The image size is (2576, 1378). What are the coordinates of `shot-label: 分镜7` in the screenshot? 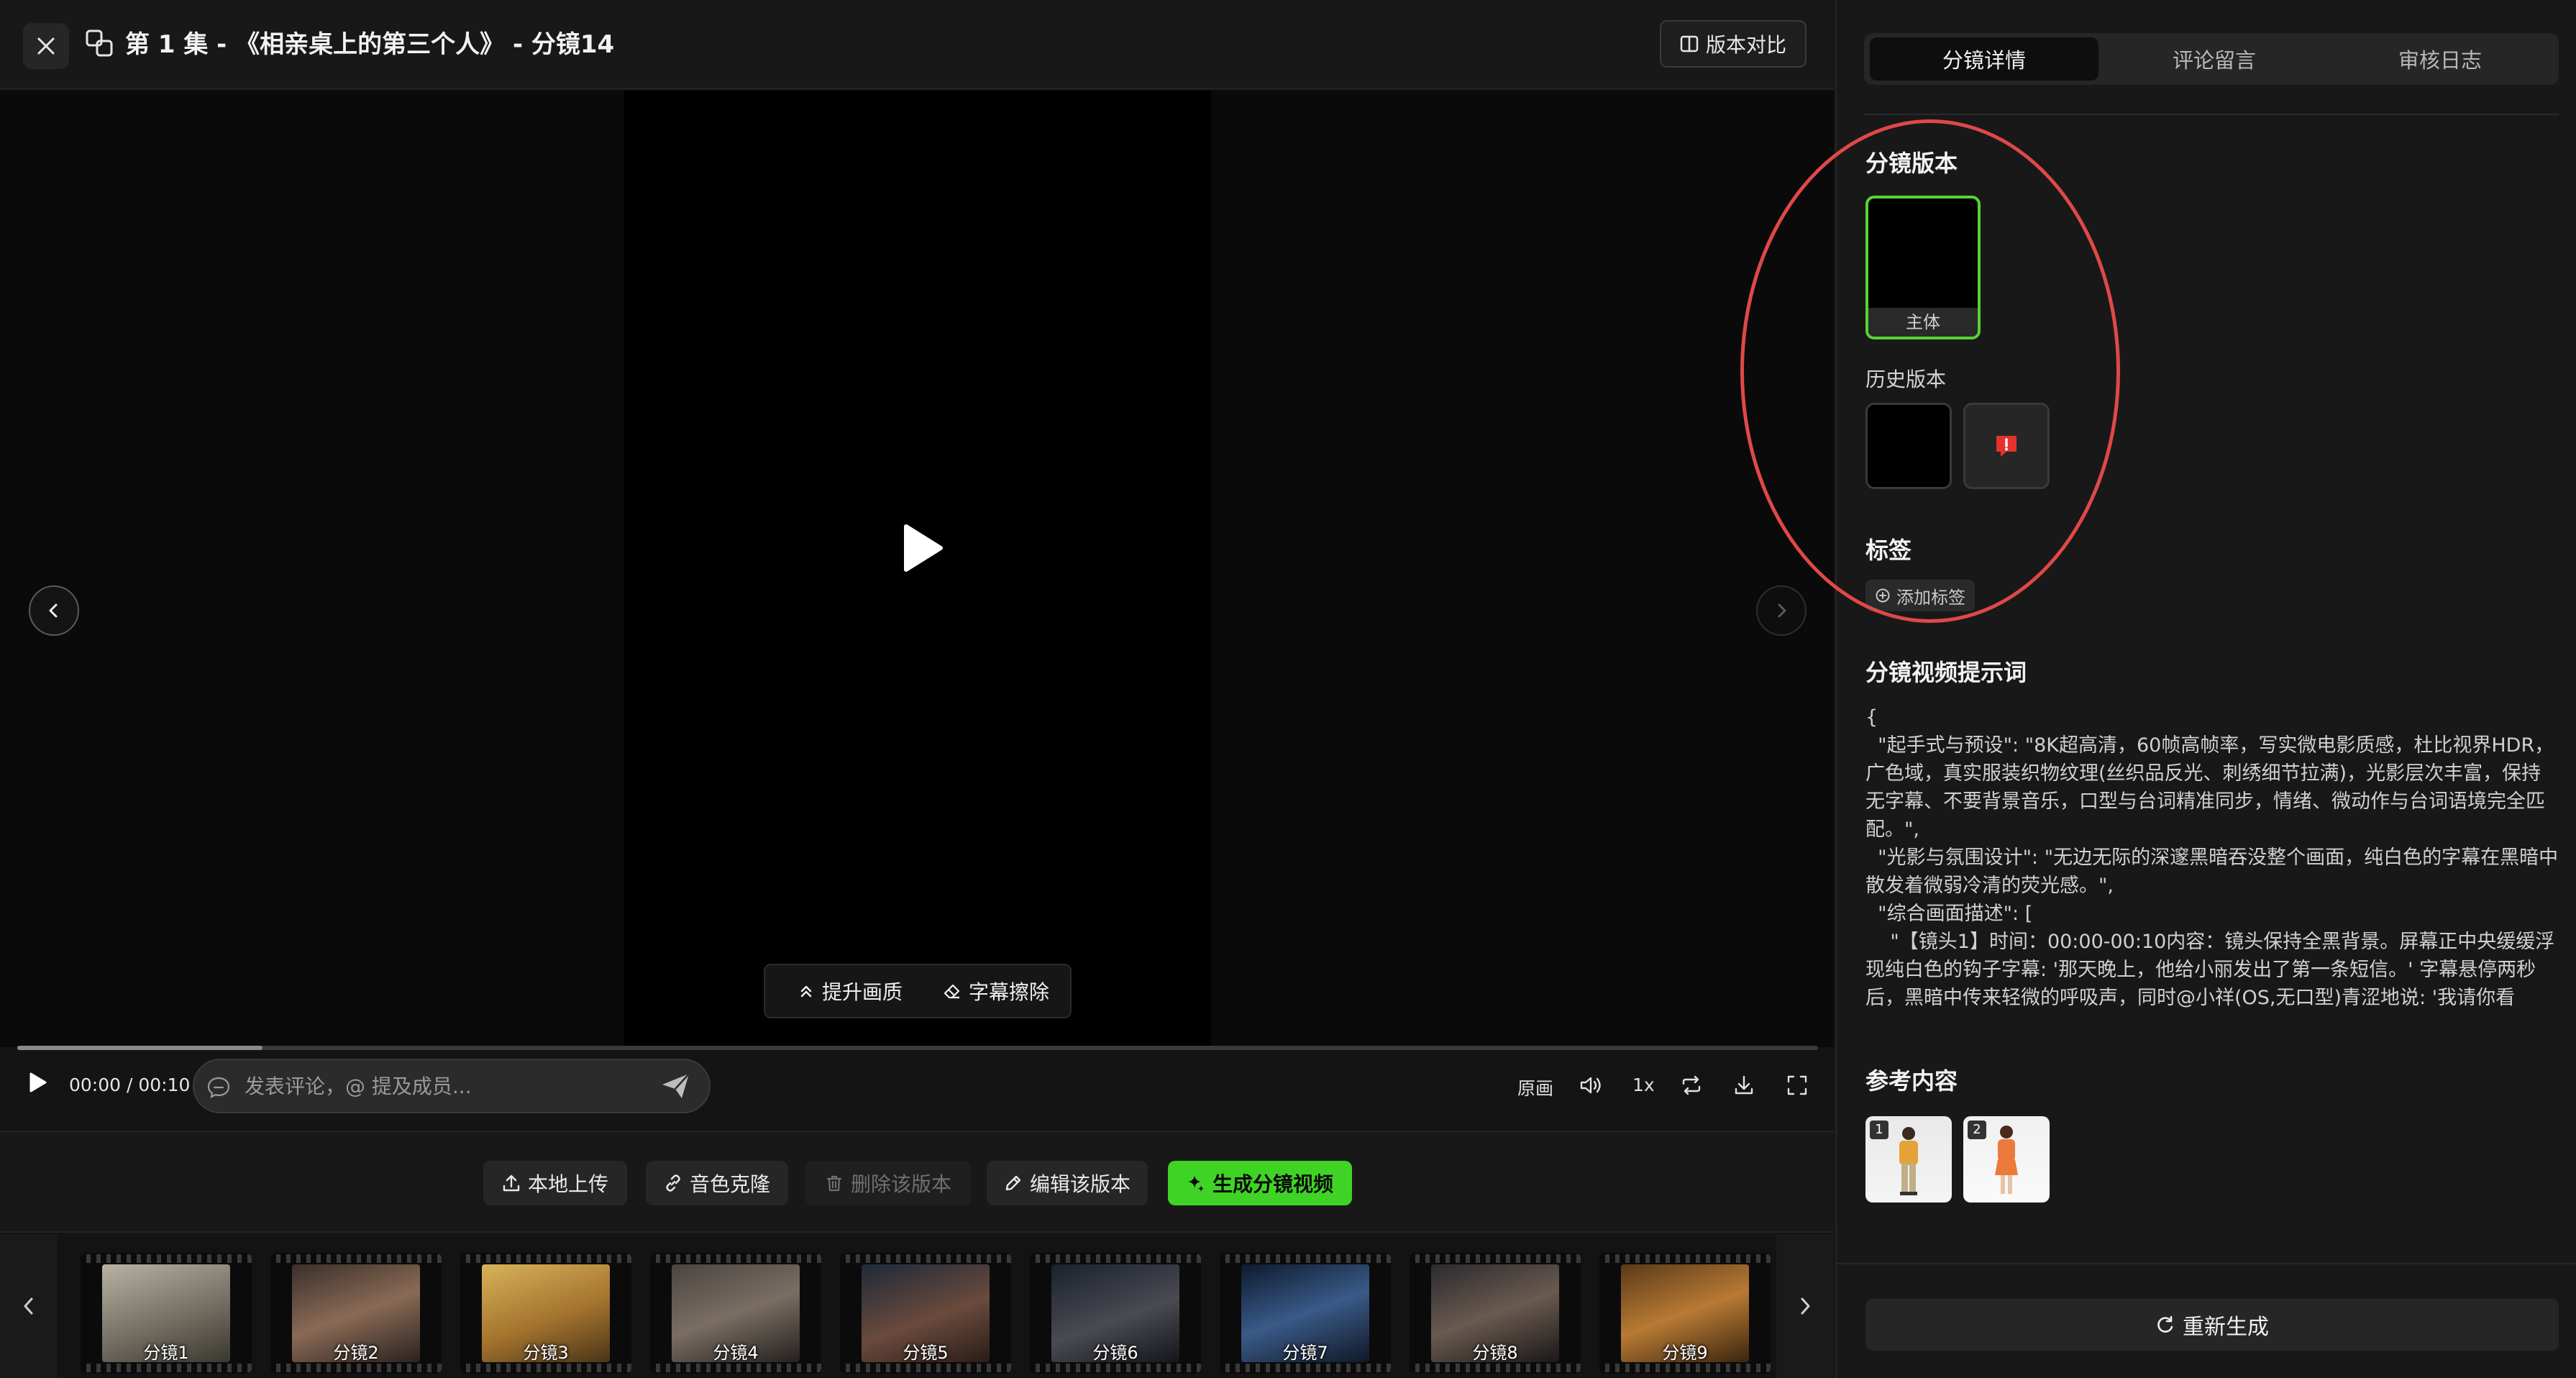 It's located at (1305, 1353).